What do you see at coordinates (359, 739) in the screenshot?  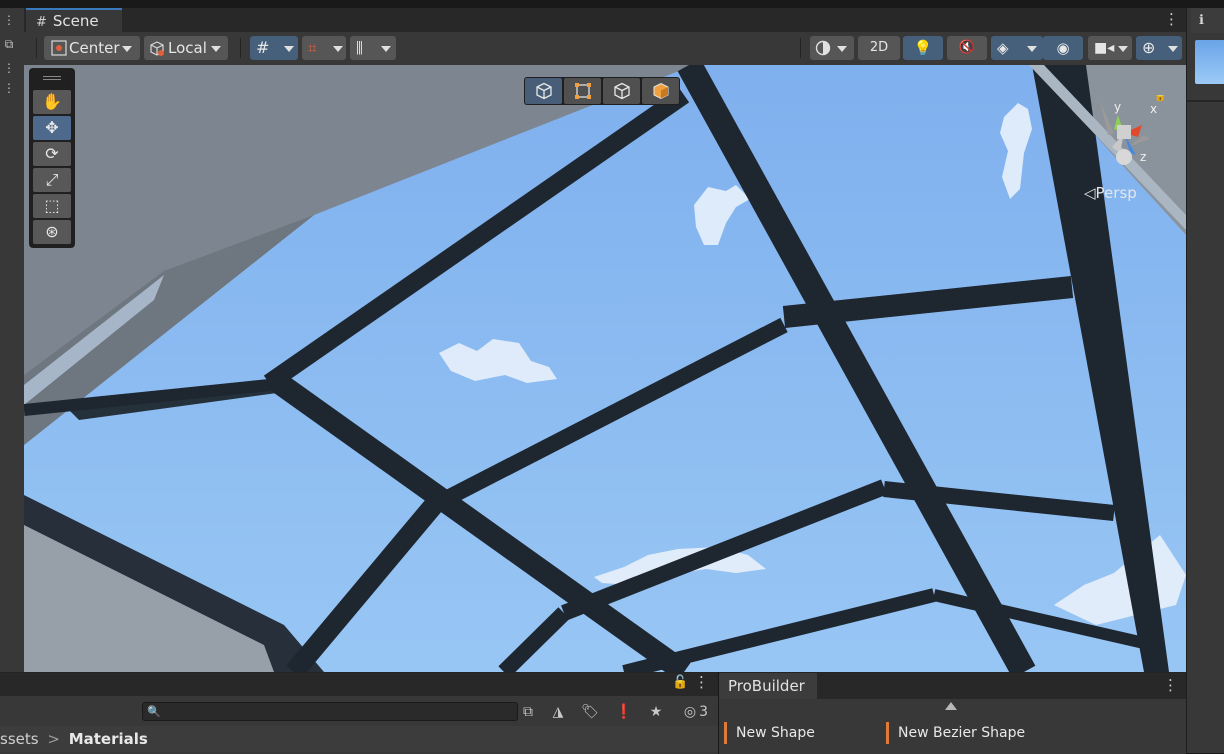 I see `breadcrumb: ssets > Materials` at bounding box center [359, 739].